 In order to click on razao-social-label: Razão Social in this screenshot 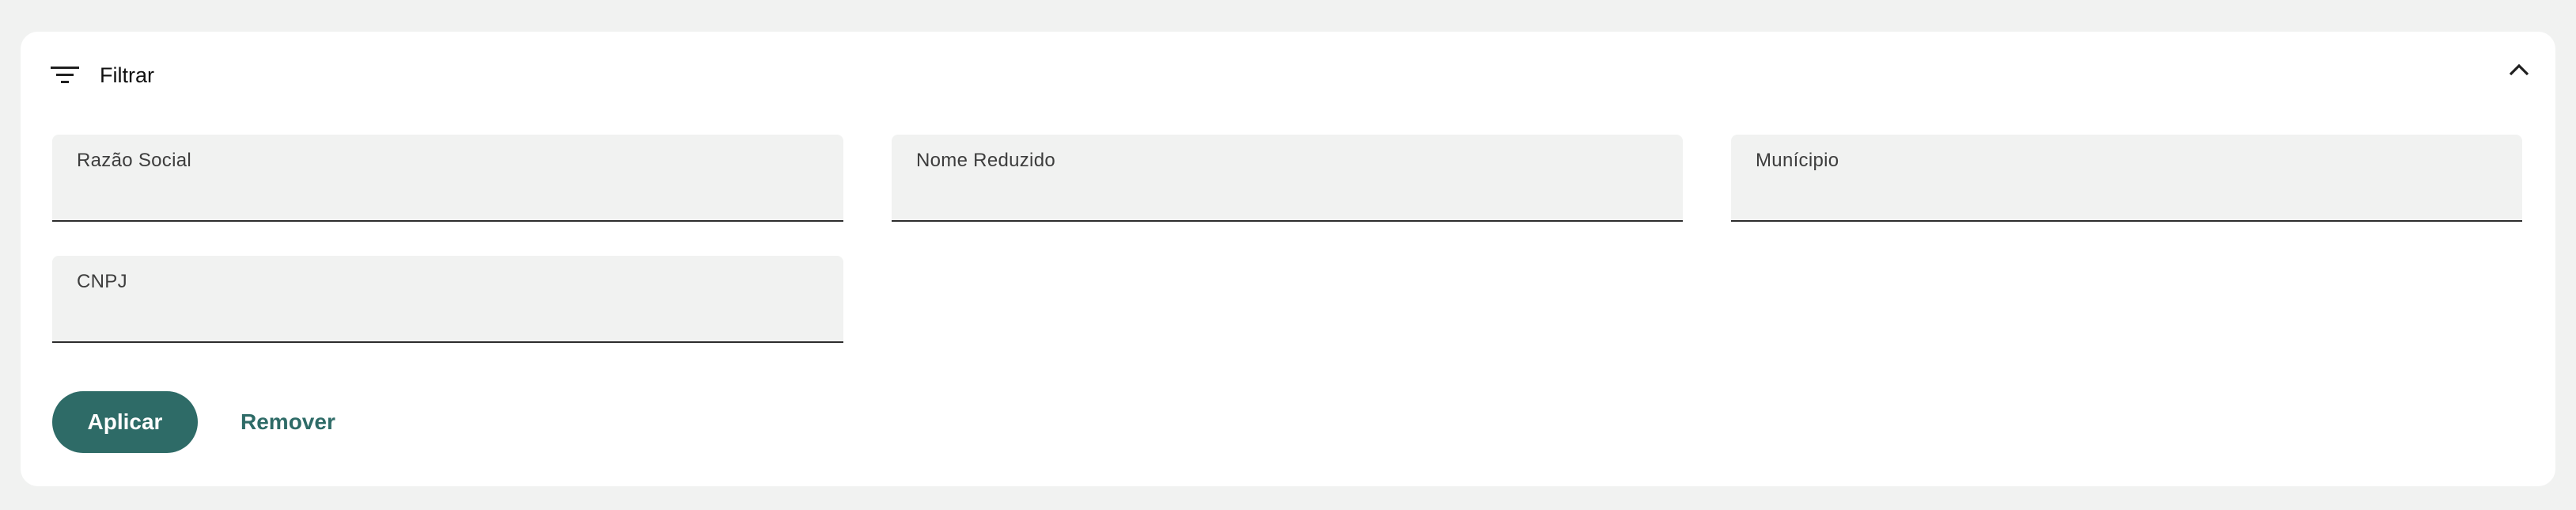, I will do `click(134, 160)`.